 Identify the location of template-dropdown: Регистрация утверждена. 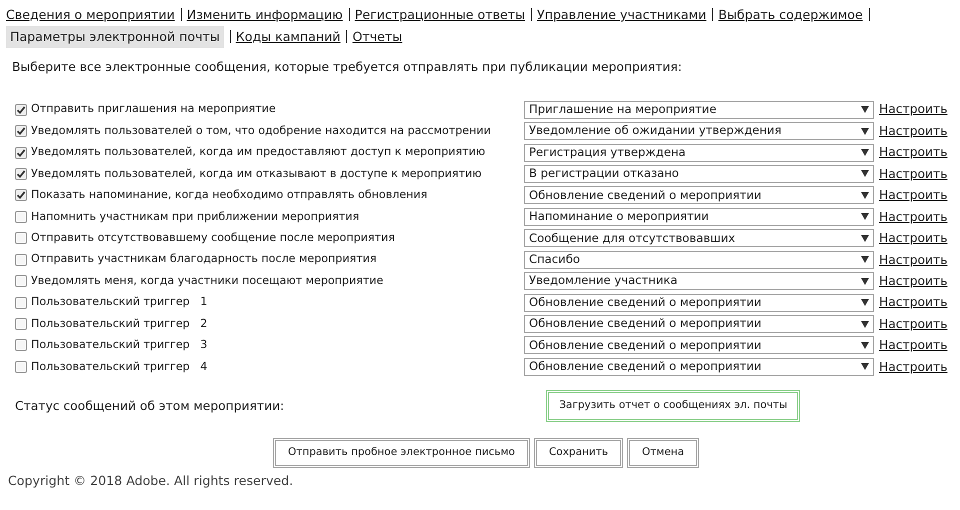
(699, 153).